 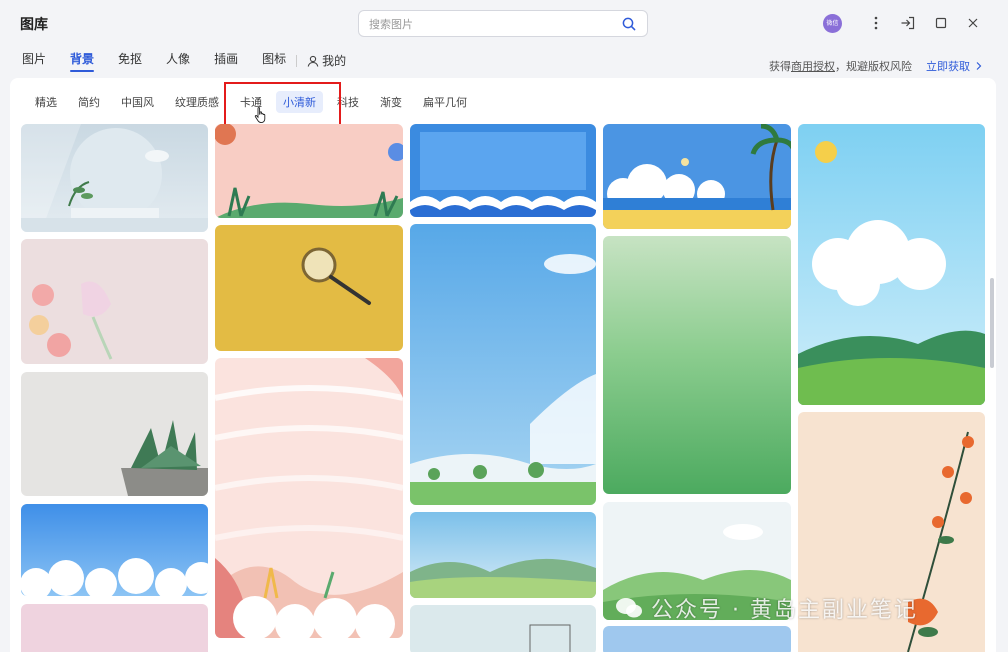 I want to click on sign-in-icon, so click(x=908, y=23).